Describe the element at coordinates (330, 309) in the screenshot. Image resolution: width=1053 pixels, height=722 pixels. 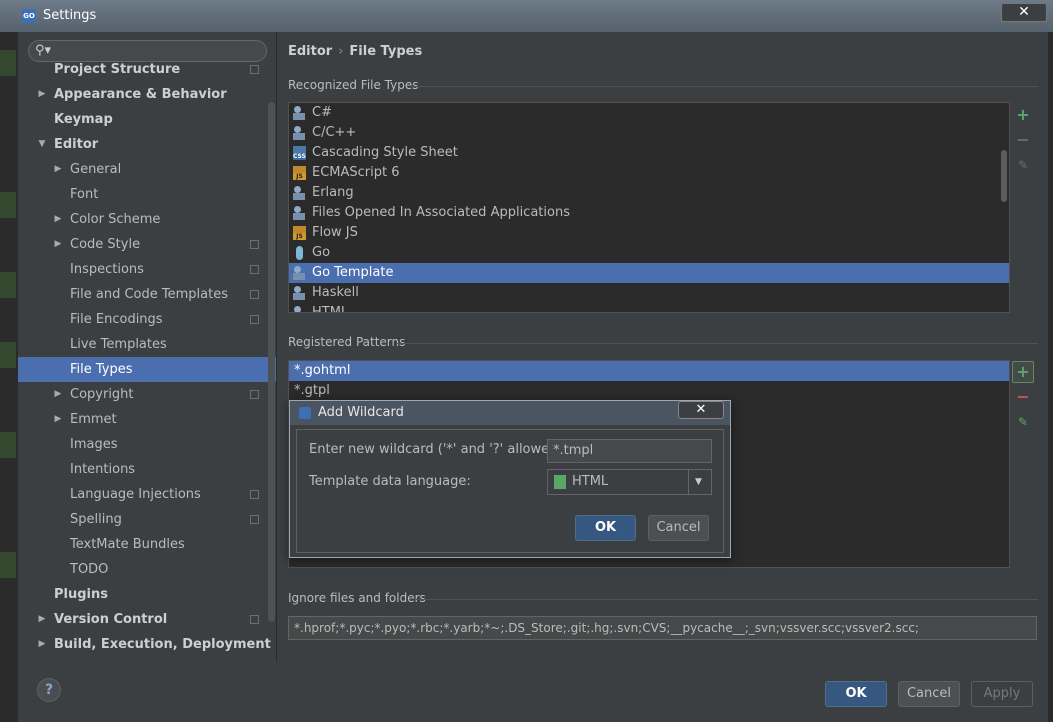
I see `file-type-label: HTML` at that location.